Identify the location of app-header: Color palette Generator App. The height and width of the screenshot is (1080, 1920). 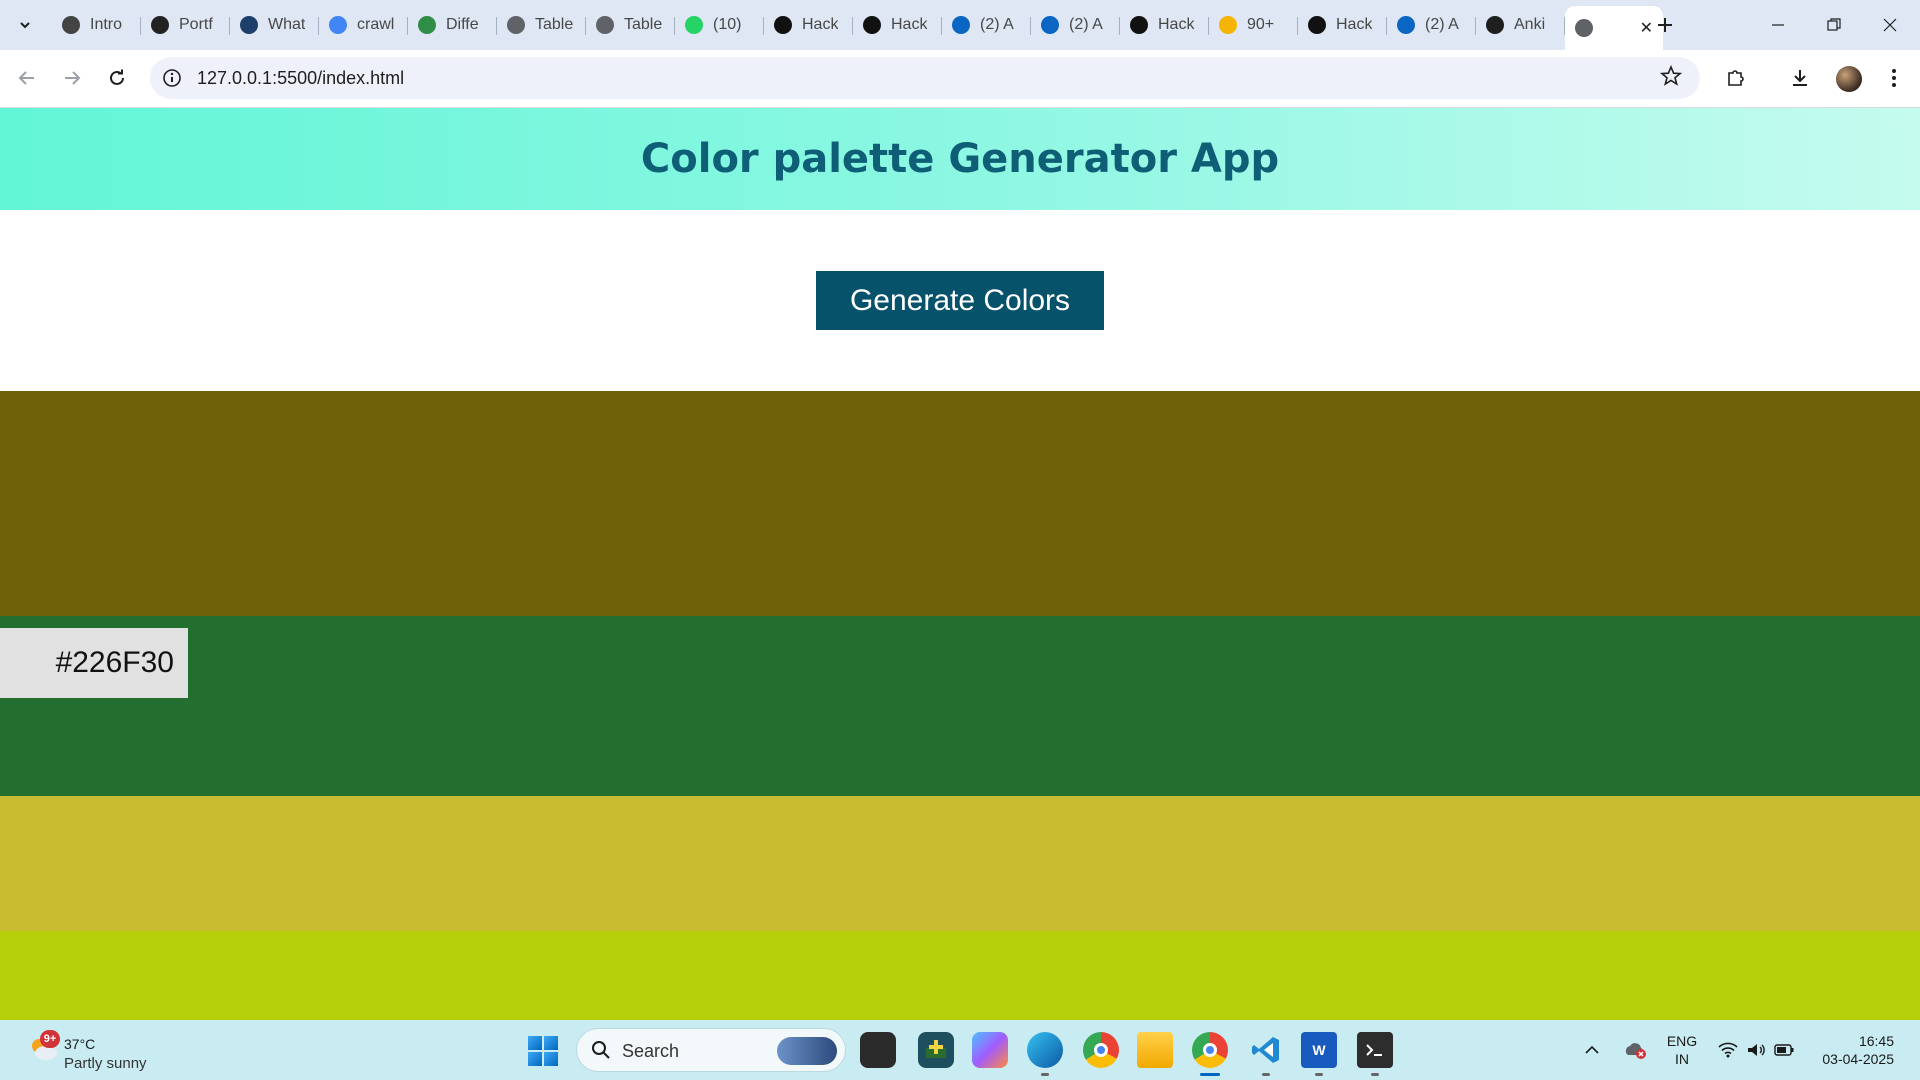
(960, 159).